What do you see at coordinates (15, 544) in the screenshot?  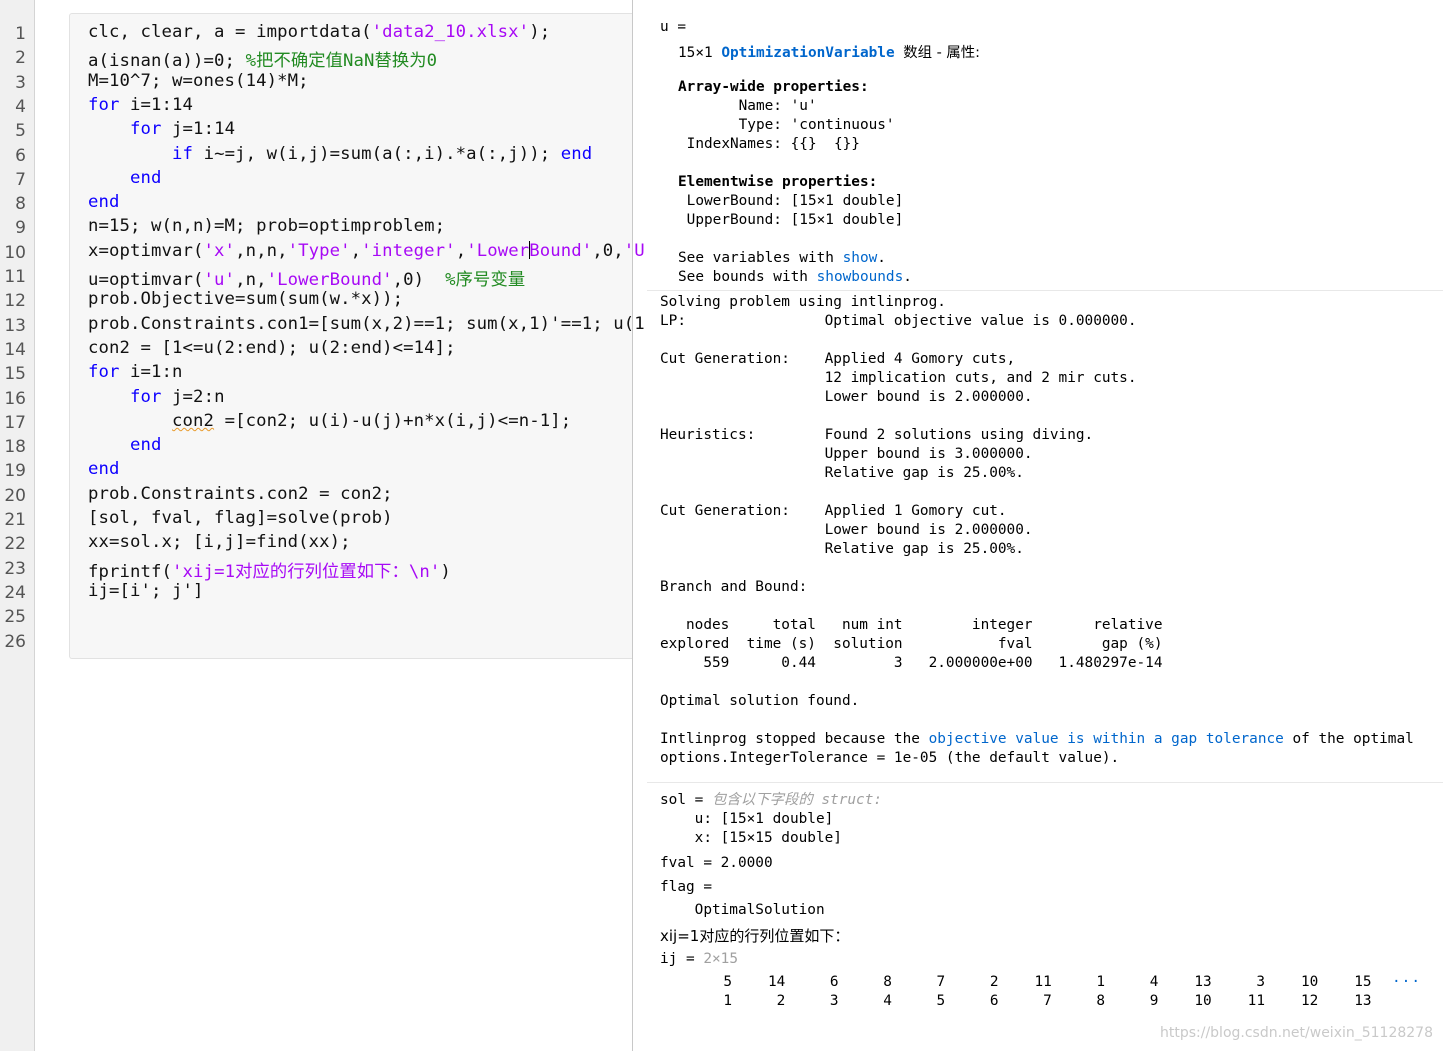 I see `line-number: 22` at bounding box center [15, 544].